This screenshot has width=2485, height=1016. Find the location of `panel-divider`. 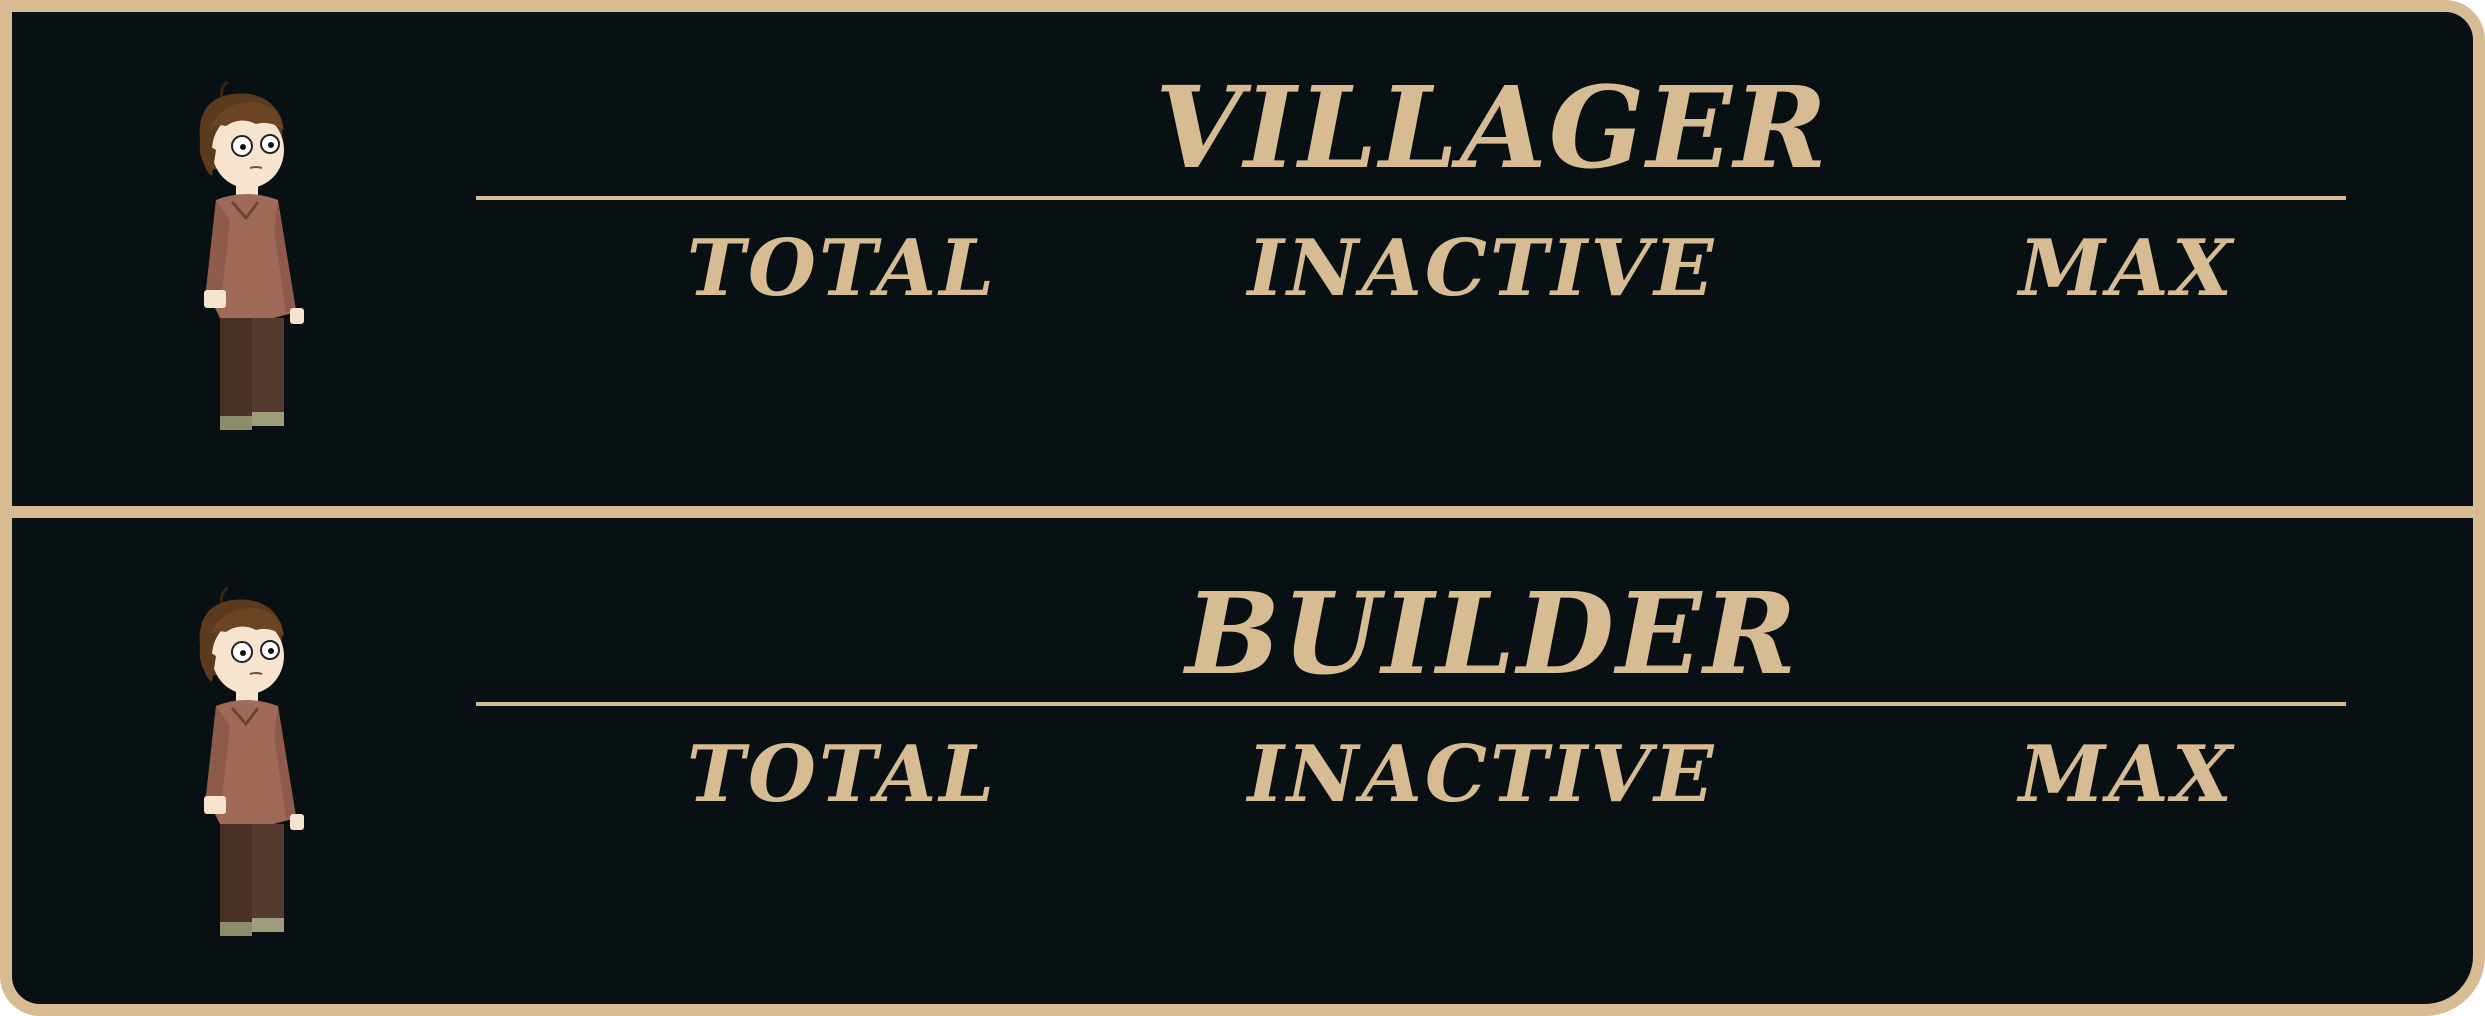

panel-divider is located at coordinates (1242, 512).